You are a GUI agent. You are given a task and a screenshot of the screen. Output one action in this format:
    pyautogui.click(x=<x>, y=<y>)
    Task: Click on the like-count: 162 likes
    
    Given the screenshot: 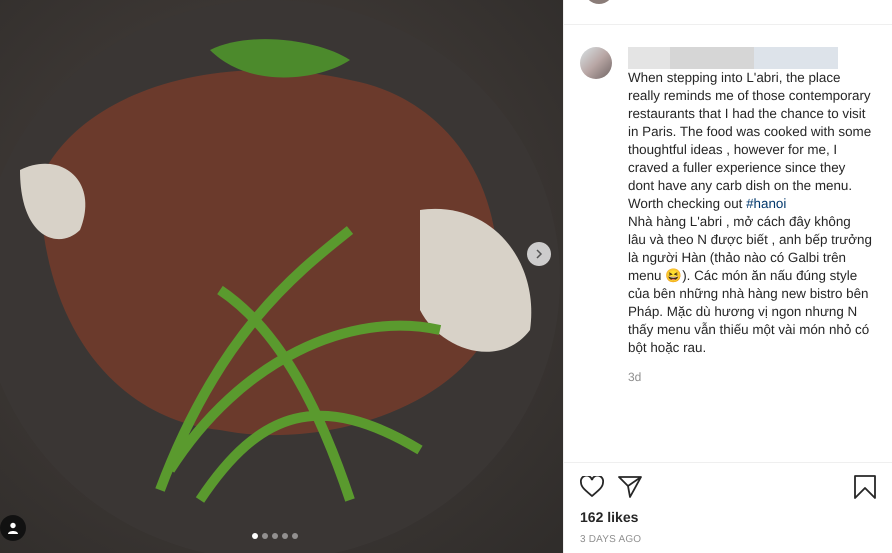 What is the action you would take?
    pyautogui.click(x=609, y=516)
    